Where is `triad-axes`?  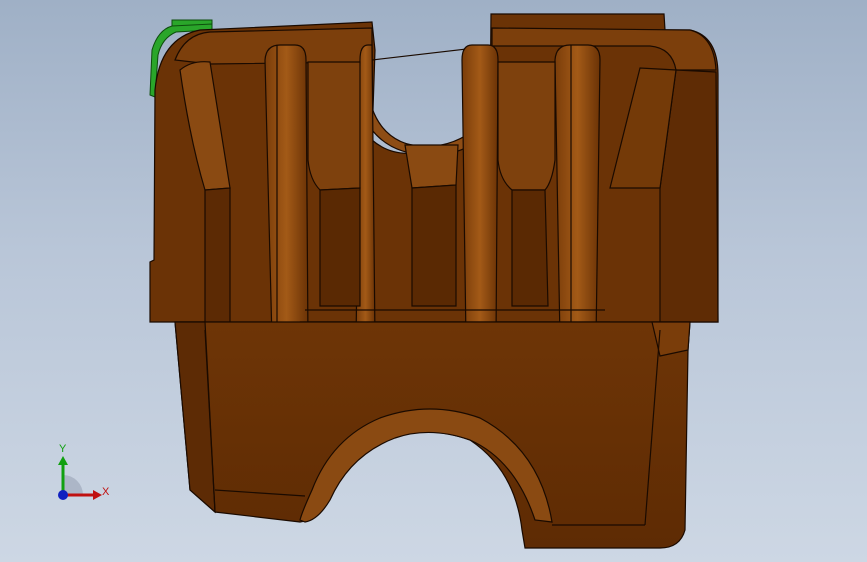
triad-axes is located at coordinates (80, 478).